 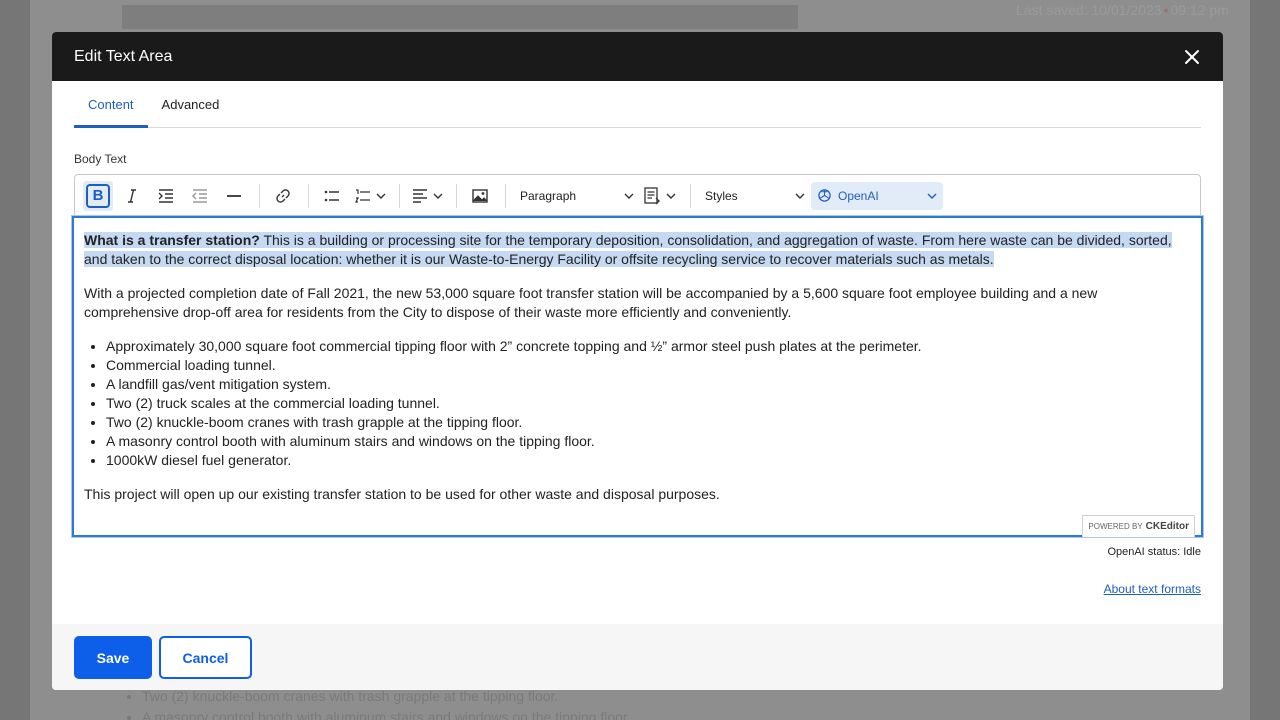 I want to click on dialog-title: Edit Text Area, so click(x=123, y=56).